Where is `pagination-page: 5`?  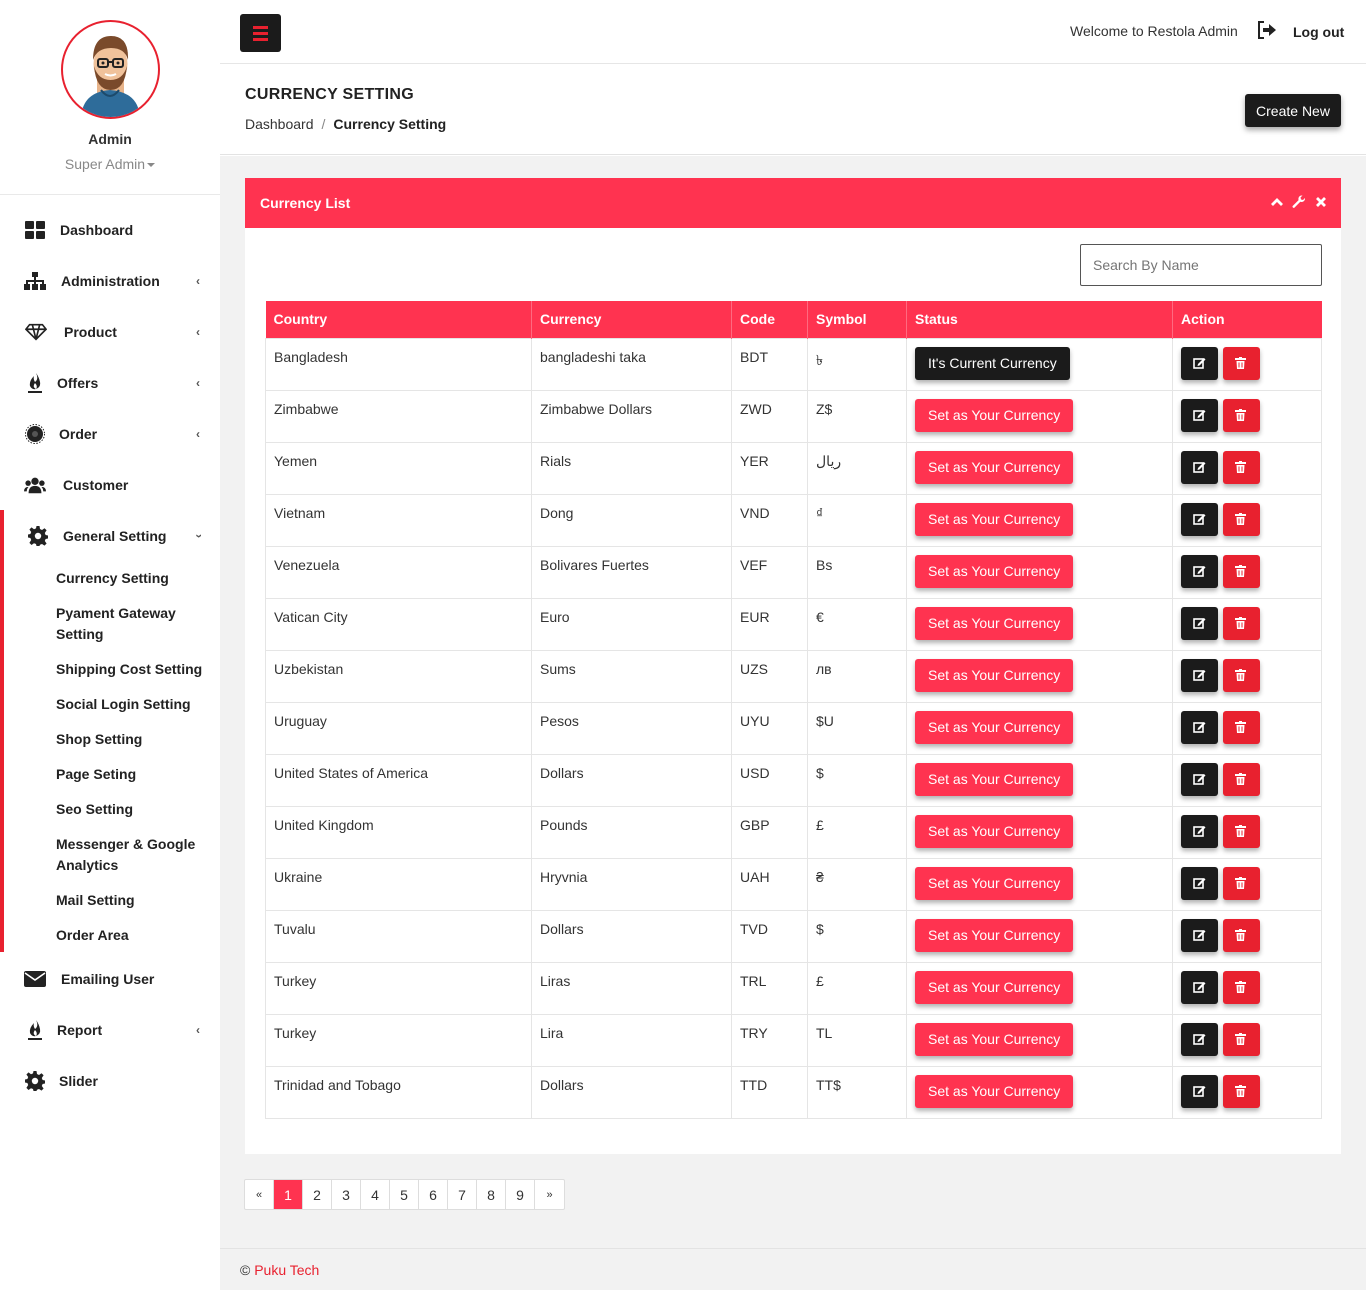 pagination-page: 5 is located at coordinates (404, 1194).